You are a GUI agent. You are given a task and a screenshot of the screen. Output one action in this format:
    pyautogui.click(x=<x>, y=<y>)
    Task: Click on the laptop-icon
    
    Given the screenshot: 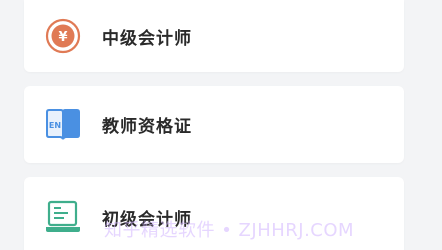 What is the action you would take?
    pyautogui.click(x=63, y=217)
    